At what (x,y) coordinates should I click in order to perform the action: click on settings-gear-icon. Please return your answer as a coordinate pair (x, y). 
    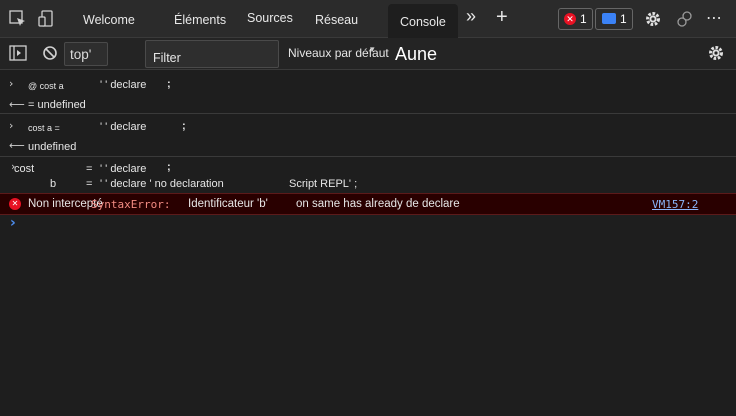
    Looking at the image, I should click on (653, 19).